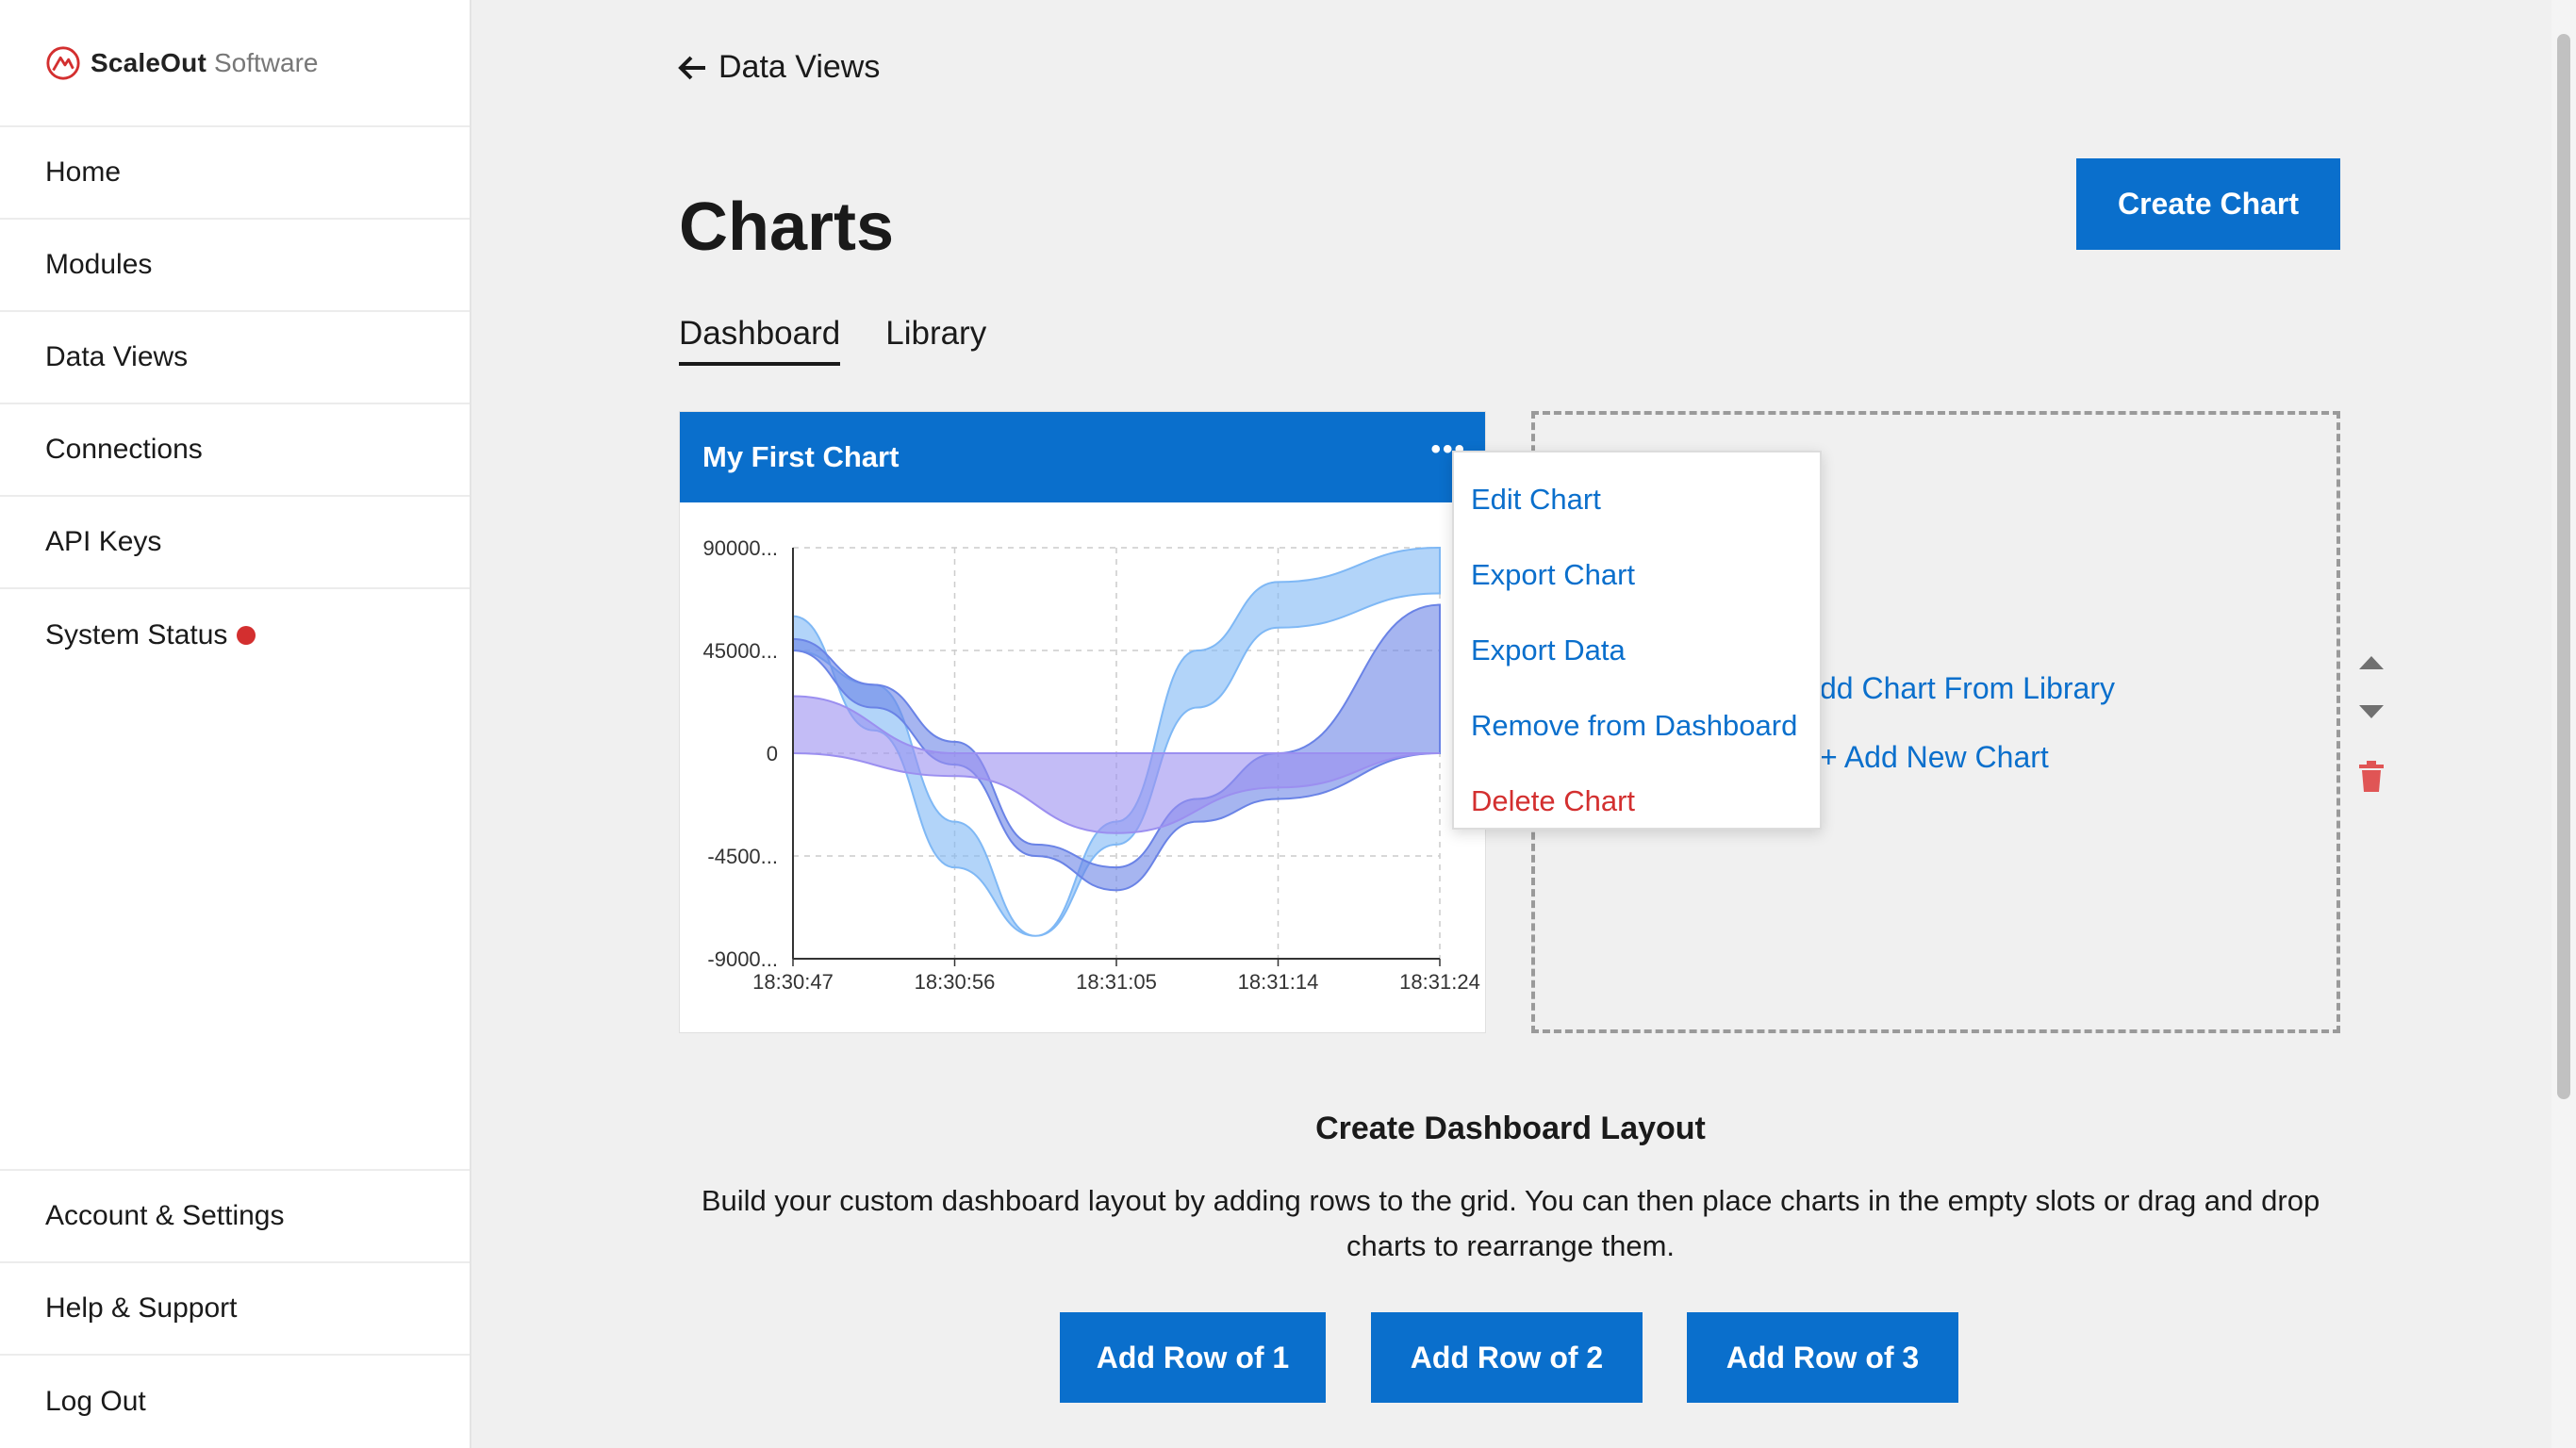 This screenshot has height=1448, width=2576. I want to click on page-scrollbar, so click(2563, 724).